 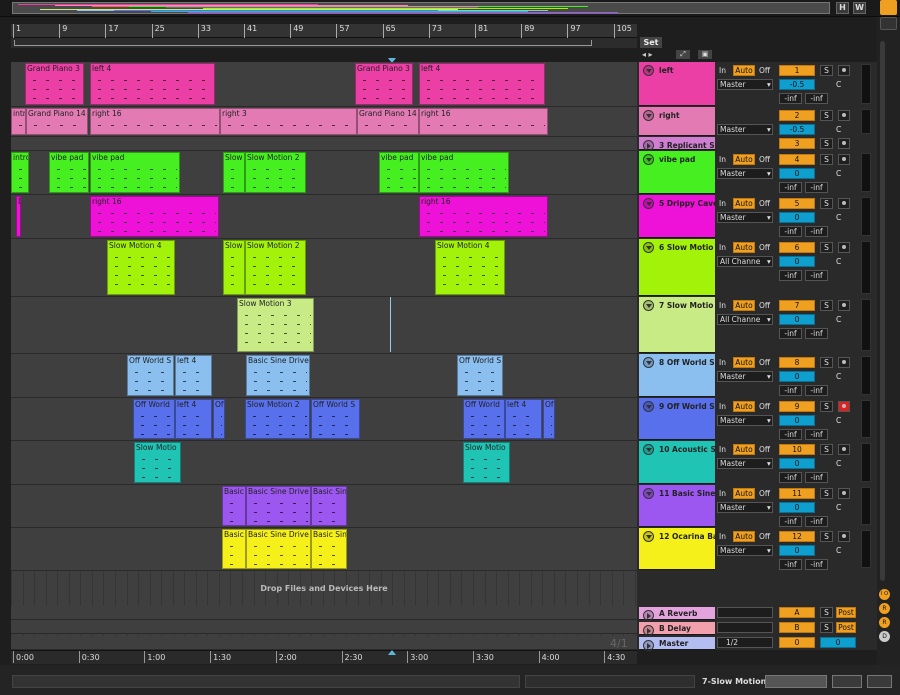 What do you see at coordinates (797, 115) in the screenshot?
I see `track-number: 2` at bounding box center [797, 115].